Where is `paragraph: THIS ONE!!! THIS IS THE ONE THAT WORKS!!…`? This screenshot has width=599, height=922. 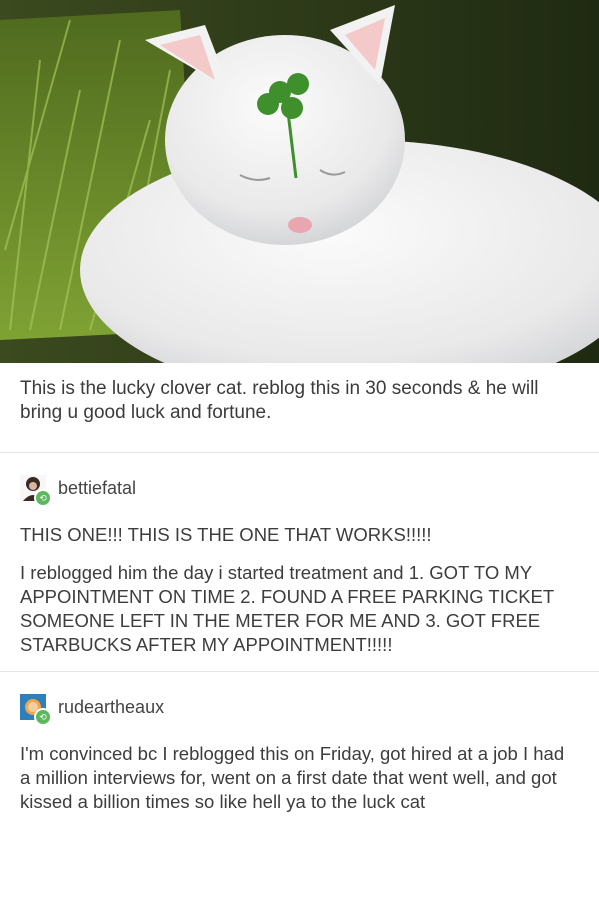
paragraph: THIS ONE!!! THIS IS THE ONE THAT WORKS!!… is located at coordinates (226, 534).